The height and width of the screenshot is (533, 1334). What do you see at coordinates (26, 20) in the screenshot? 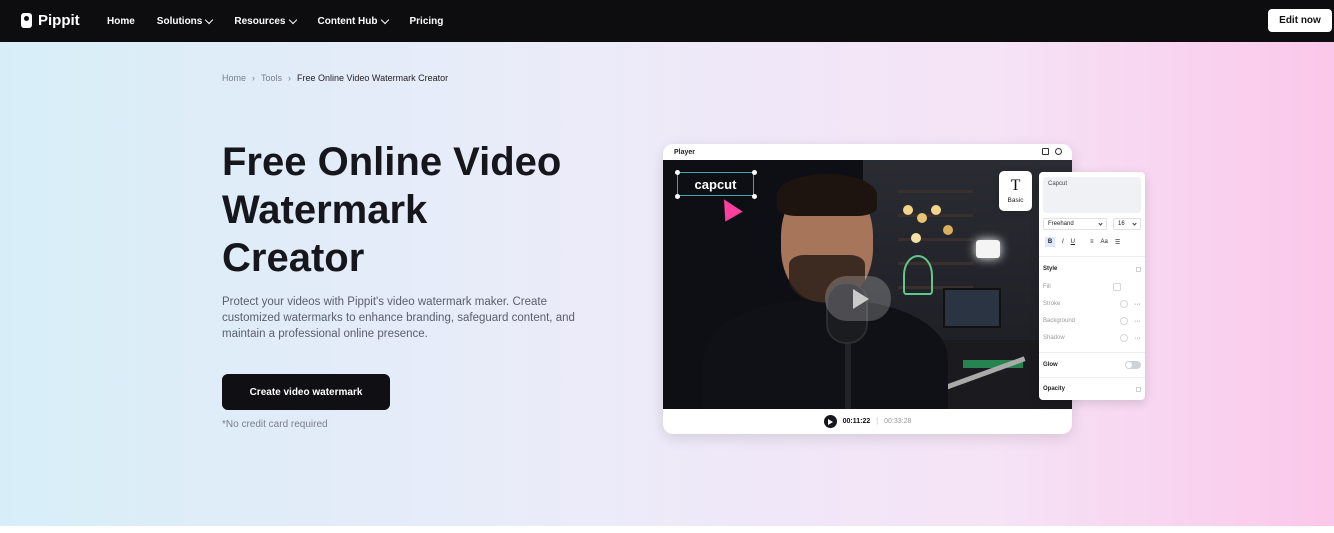
I see `pippit-logo-icon` at bounding box center [26, 20].